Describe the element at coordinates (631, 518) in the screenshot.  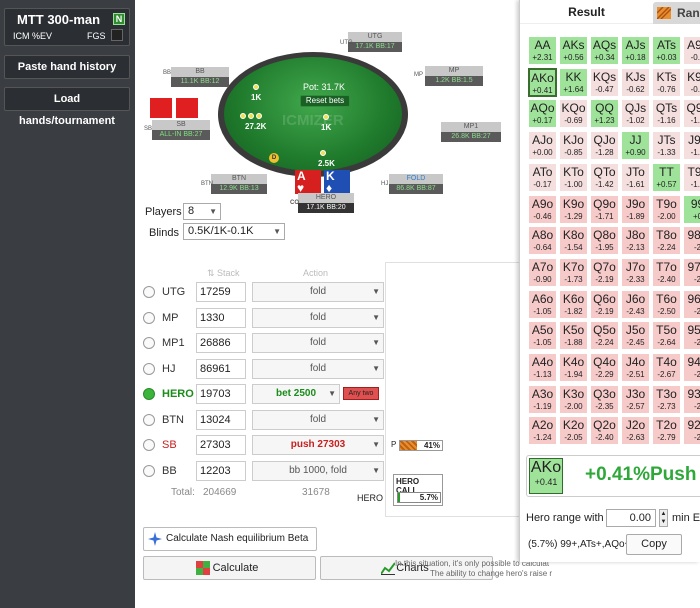
I see `min-ev-input: 0.00` at that location.